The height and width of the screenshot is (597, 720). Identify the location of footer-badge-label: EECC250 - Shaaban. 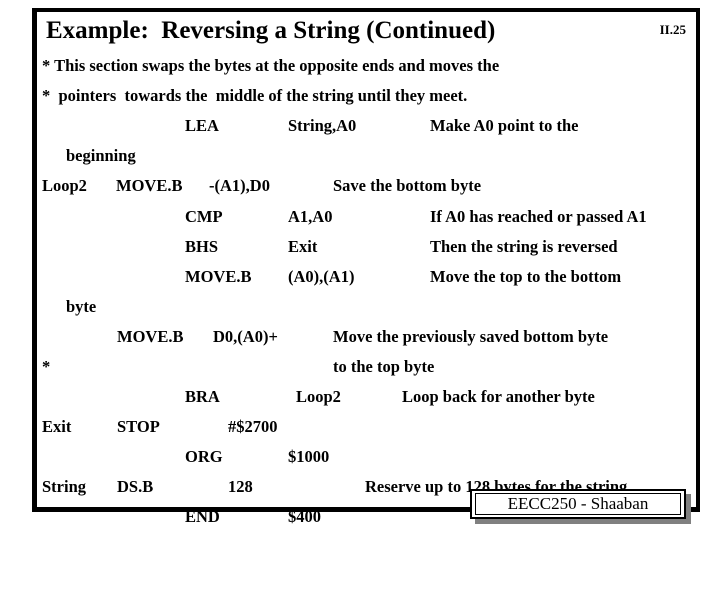
(578, 503).